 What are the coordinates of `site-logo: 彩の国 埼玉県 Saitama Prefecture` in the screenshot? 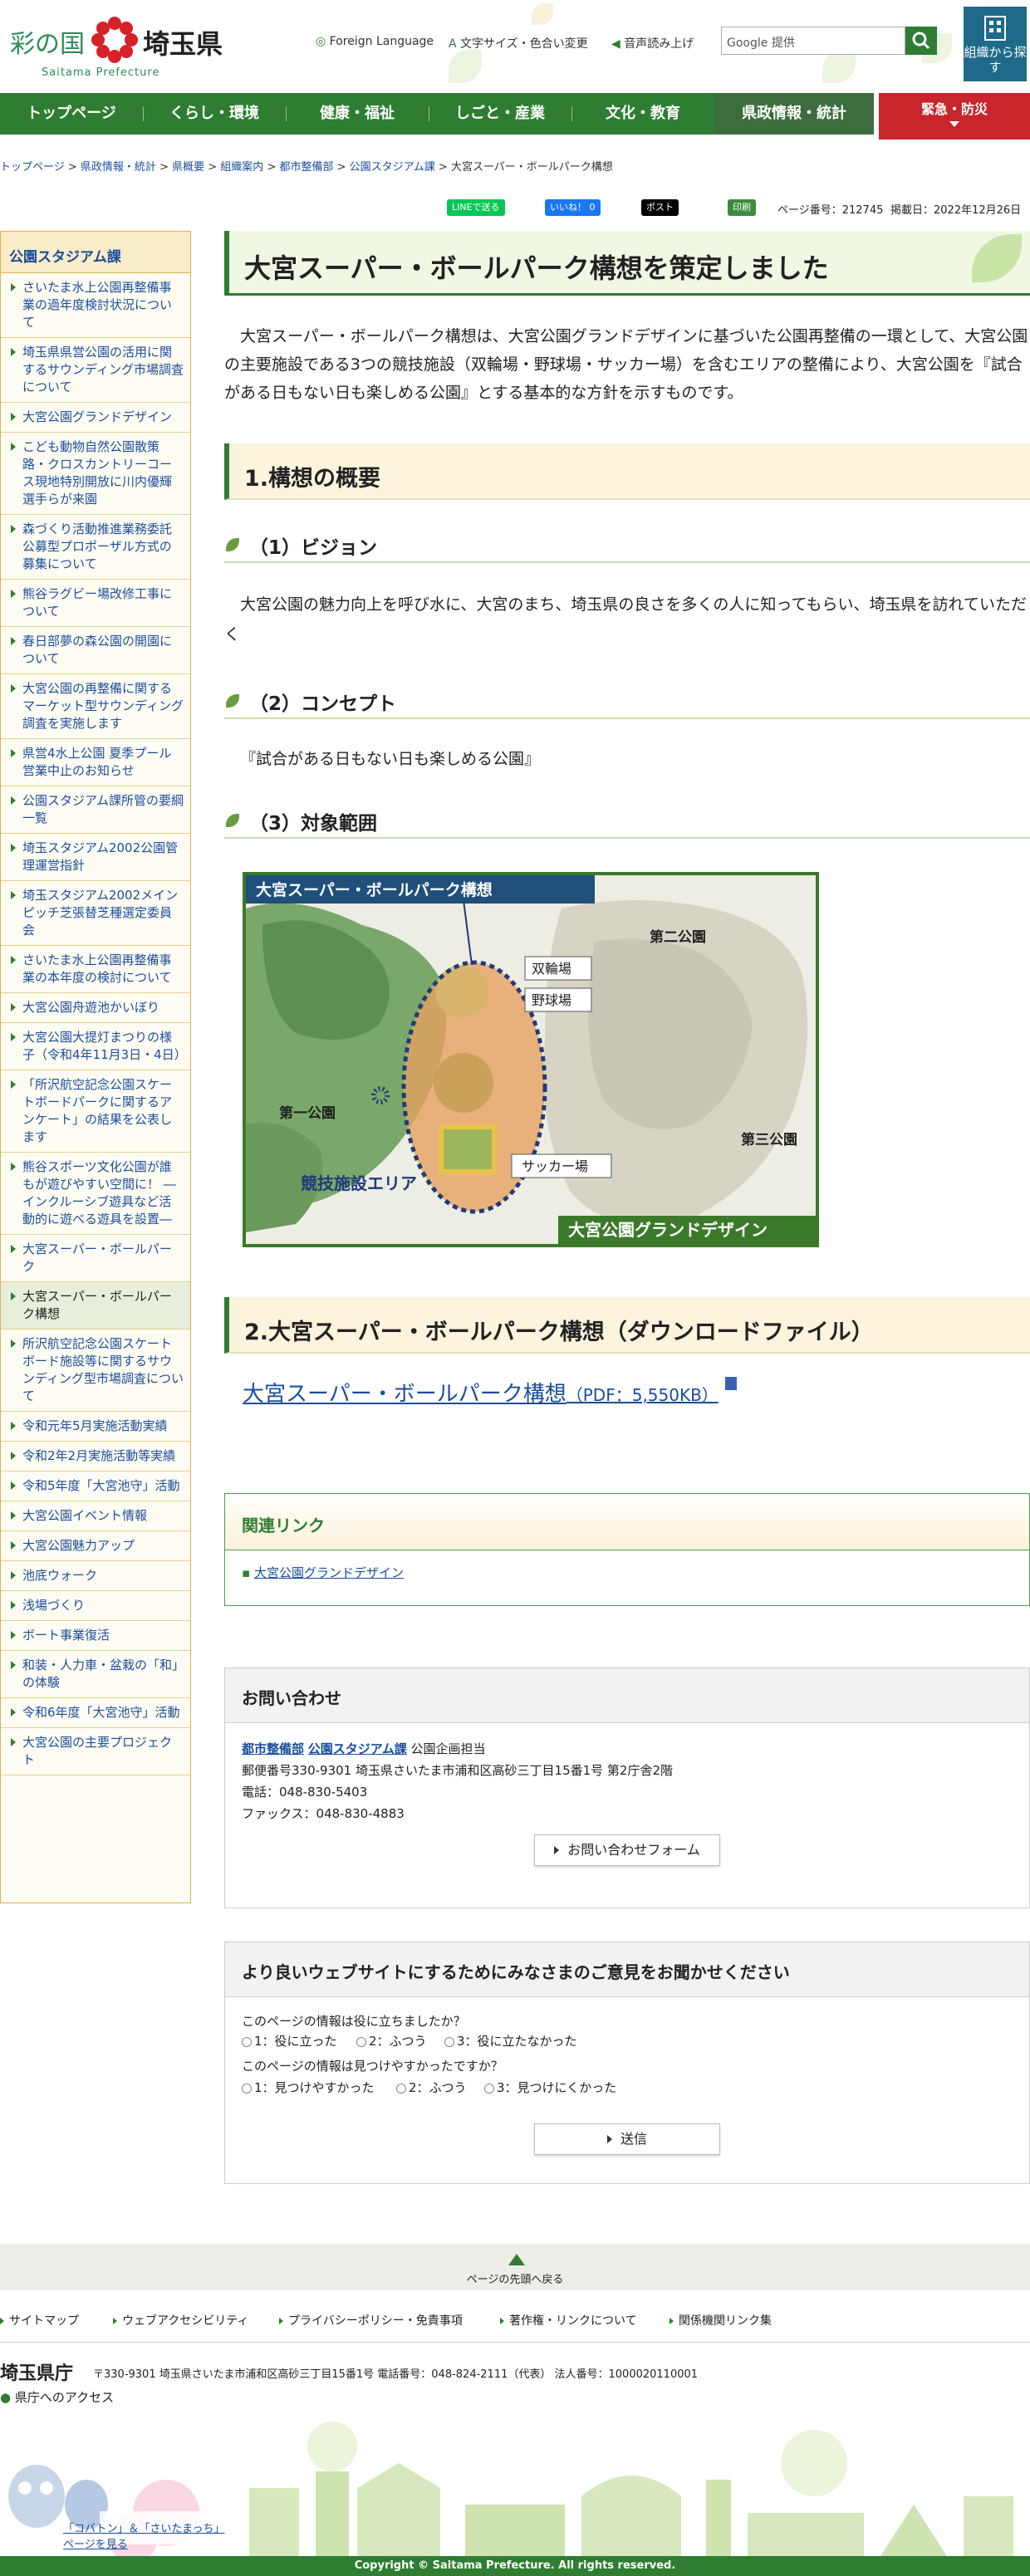 It's located at (118, 45).